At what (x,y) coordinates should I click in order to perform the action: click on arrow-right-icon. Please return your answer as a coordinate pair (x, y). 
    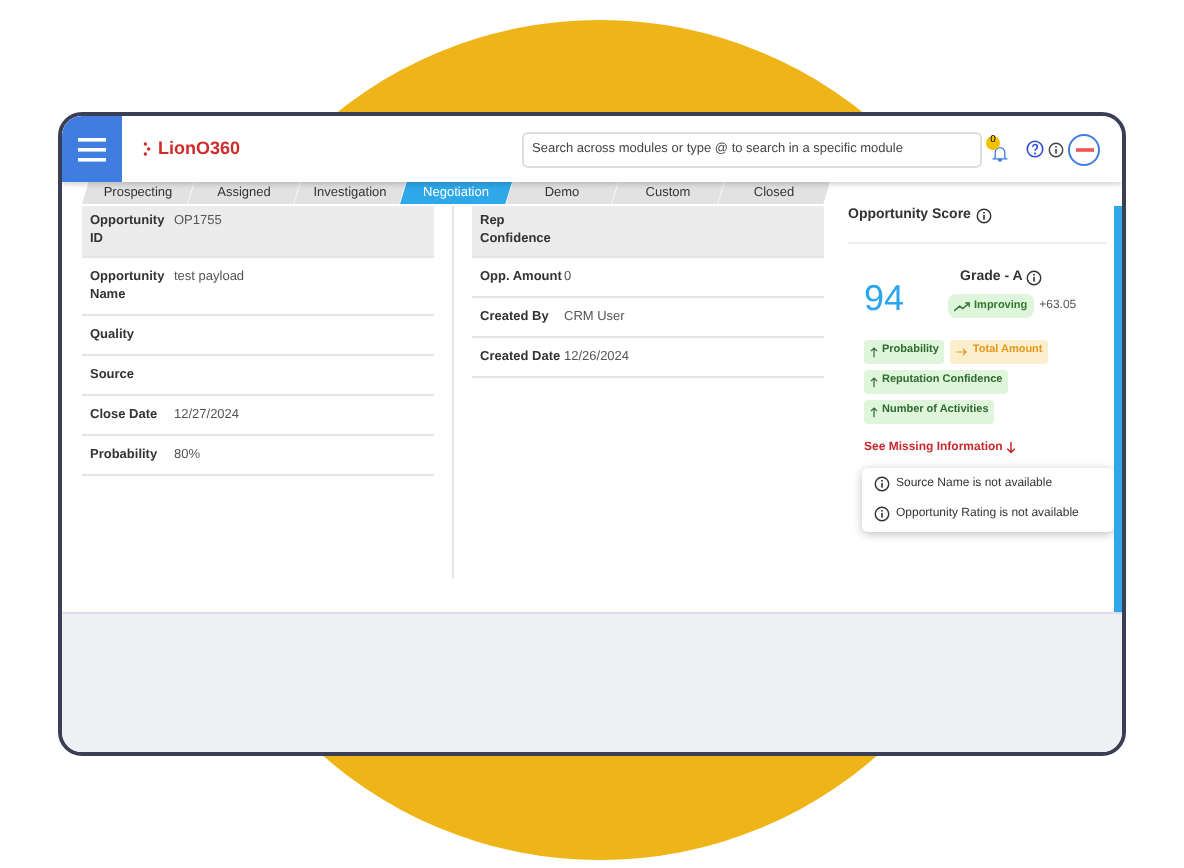
    Looking at the image, I should click on (962, 351).